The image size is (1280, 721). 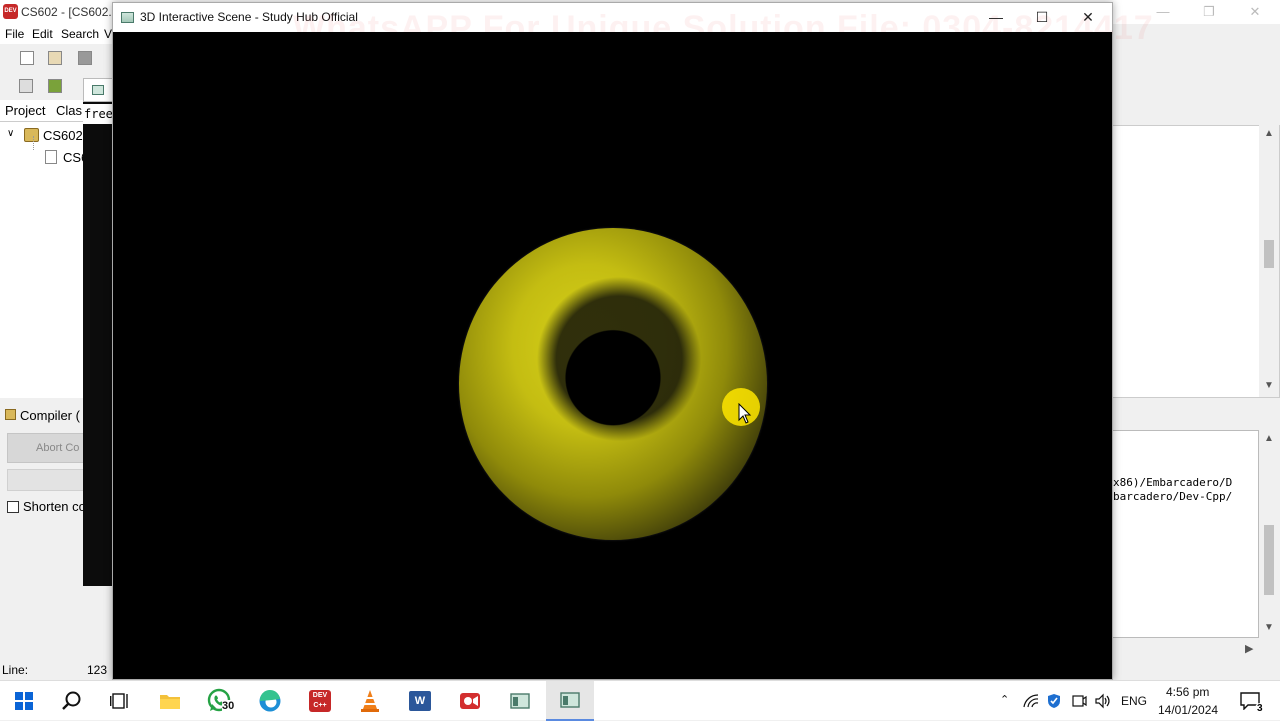 I want to click on security-shield-icon, so click(x=1054, y=701).